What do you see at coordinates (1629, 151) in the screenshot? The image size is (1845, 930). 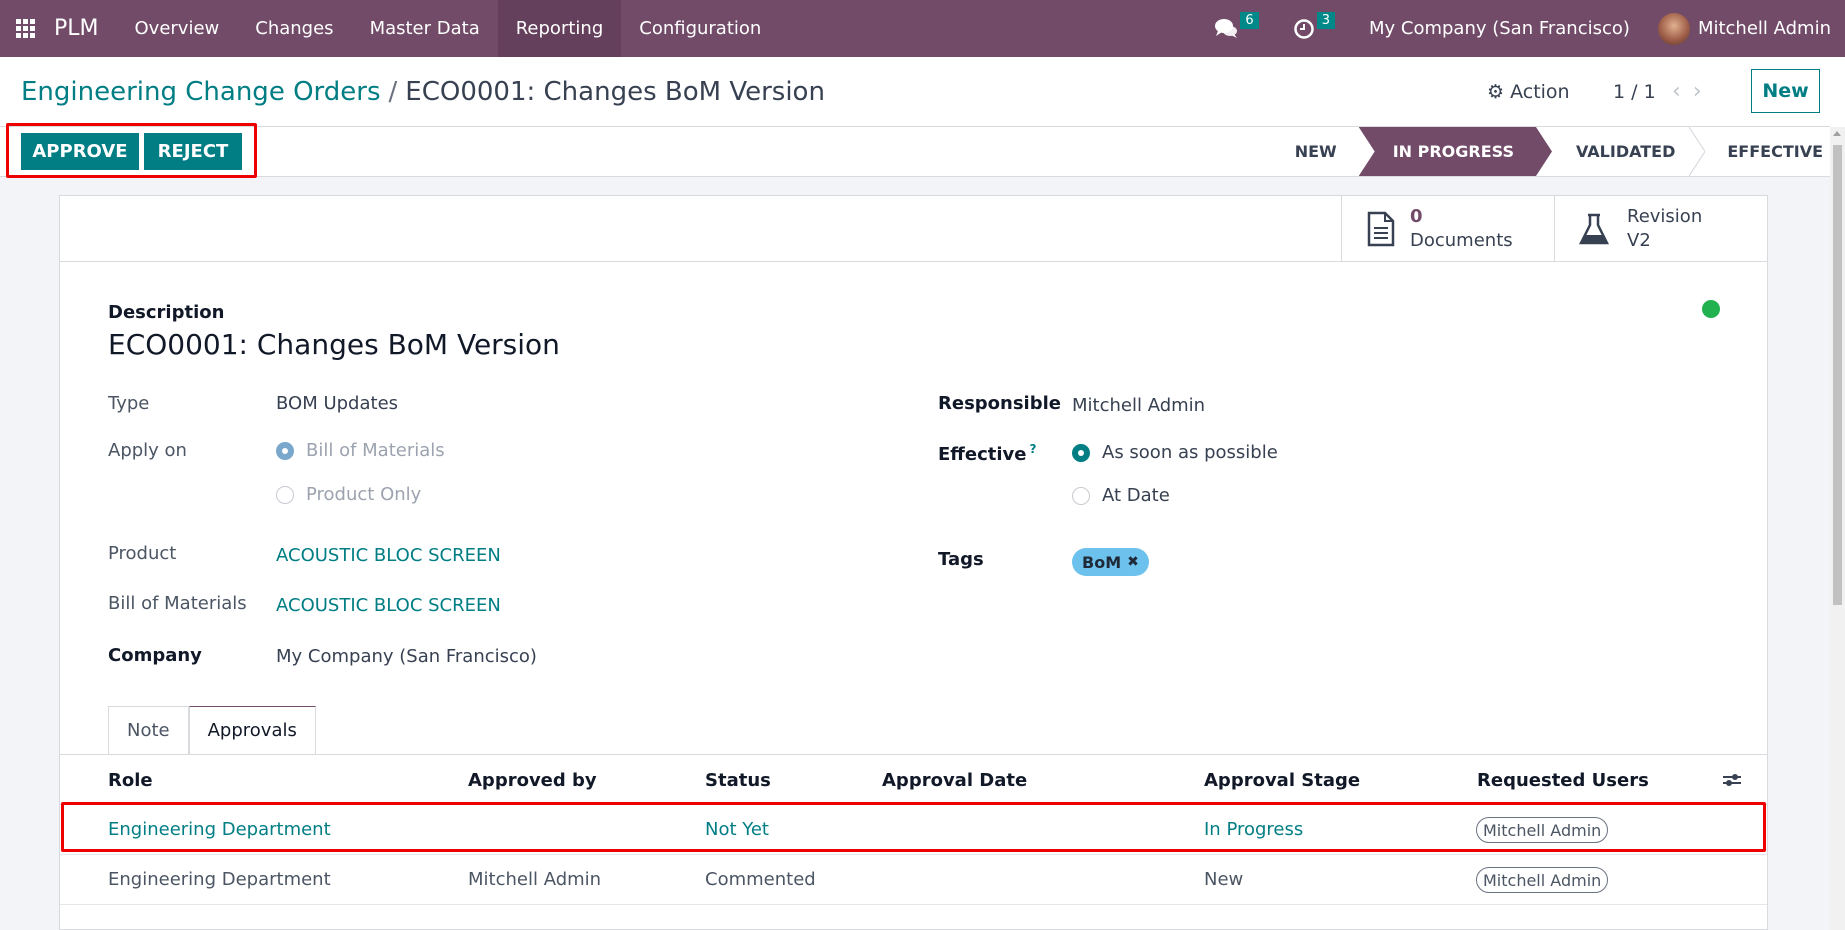 I see `stage-validated: VALIDATED` at bounding box center [1629, 151].